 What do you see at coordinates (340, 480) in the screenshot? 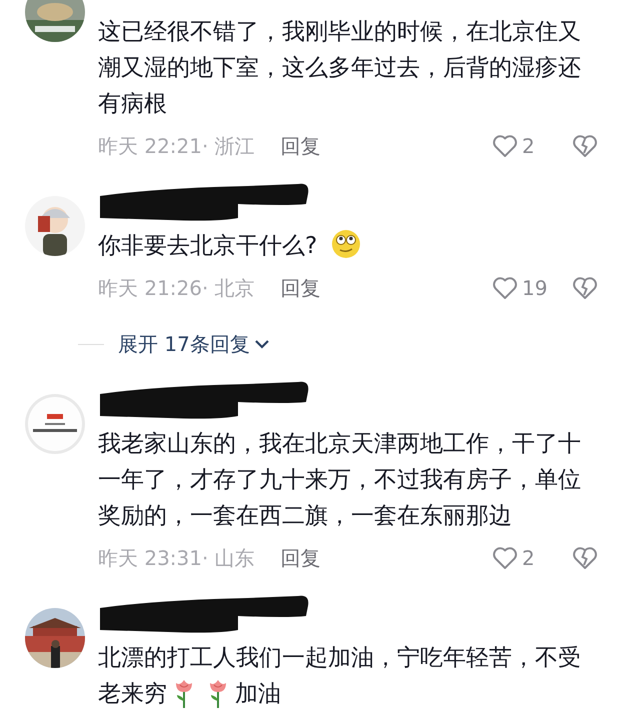
I see `comment-text: 我老家山东的，我在北京天津两地工作，干了十一年了，才存了九十来万，不过我有房子，单位奖励的，一套在西二旗，一套在东丽那边` at bounding box center [340, 480].